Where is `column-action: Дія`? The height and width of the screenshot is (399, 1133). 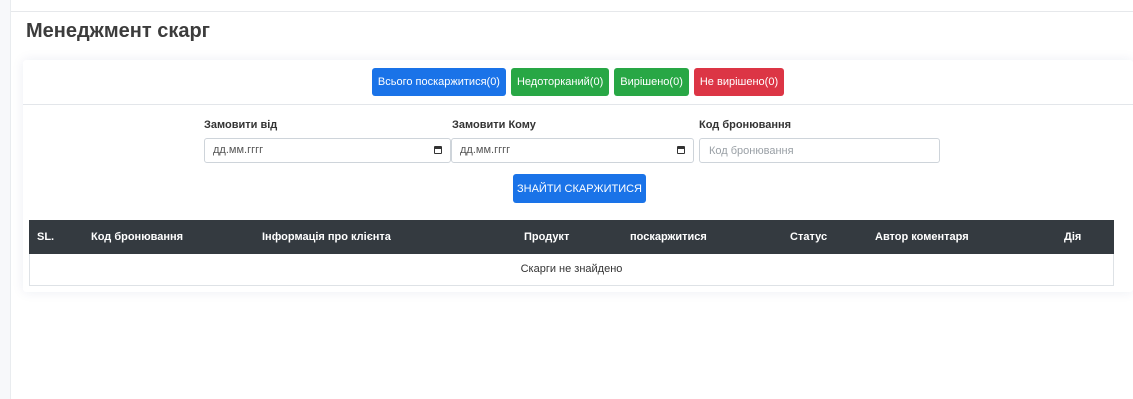
column-action: Дія is located at coordinates (1073, 237).